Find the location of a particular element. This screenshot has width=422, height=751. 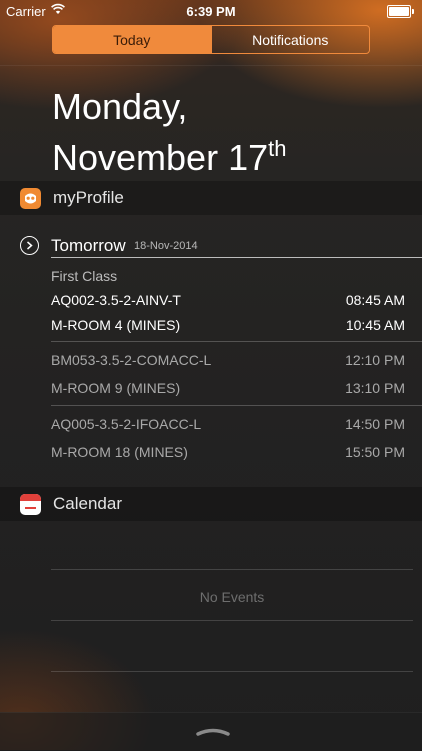

myprofile-app-icon is located at coordinates (30, 198).